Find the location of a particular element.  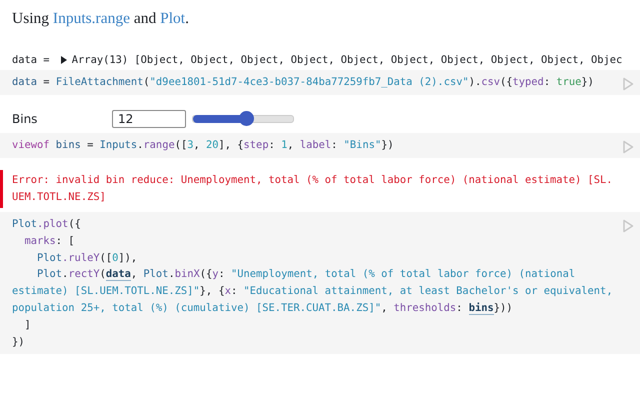

intro-text: Using Inputs.range and Plot. is located at coordinates (101, 19).